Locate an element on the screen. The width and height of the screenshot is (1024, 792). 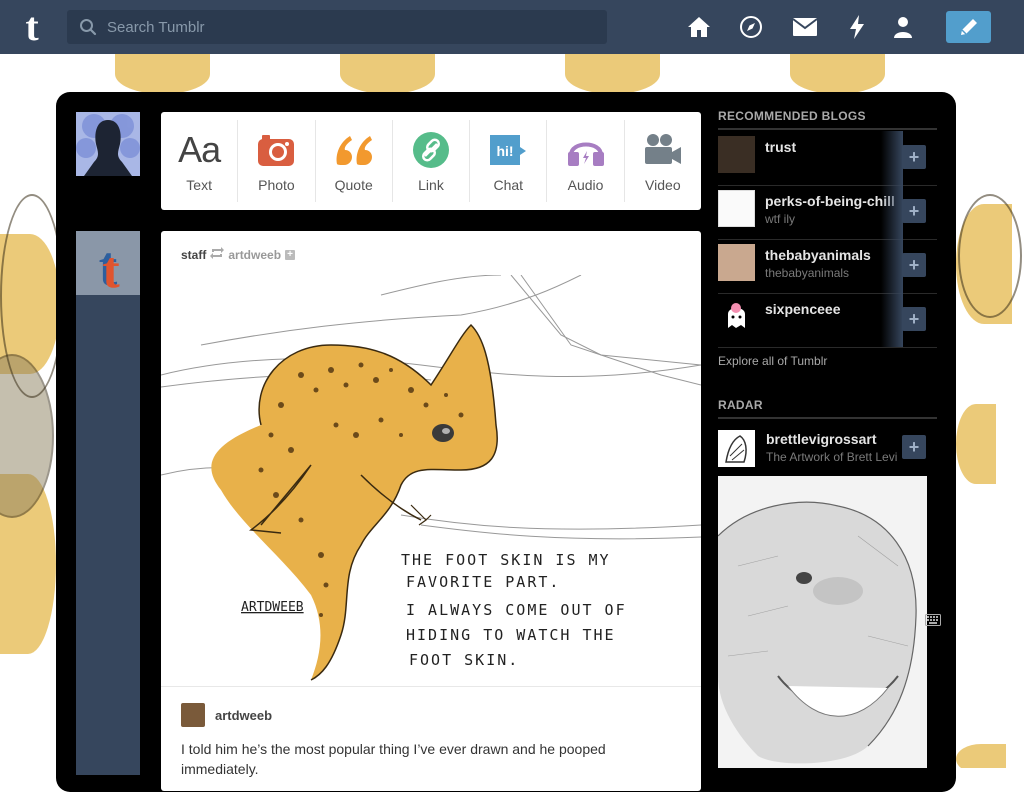
post-type-text: Aa Text is located at coordinates (200, 161).